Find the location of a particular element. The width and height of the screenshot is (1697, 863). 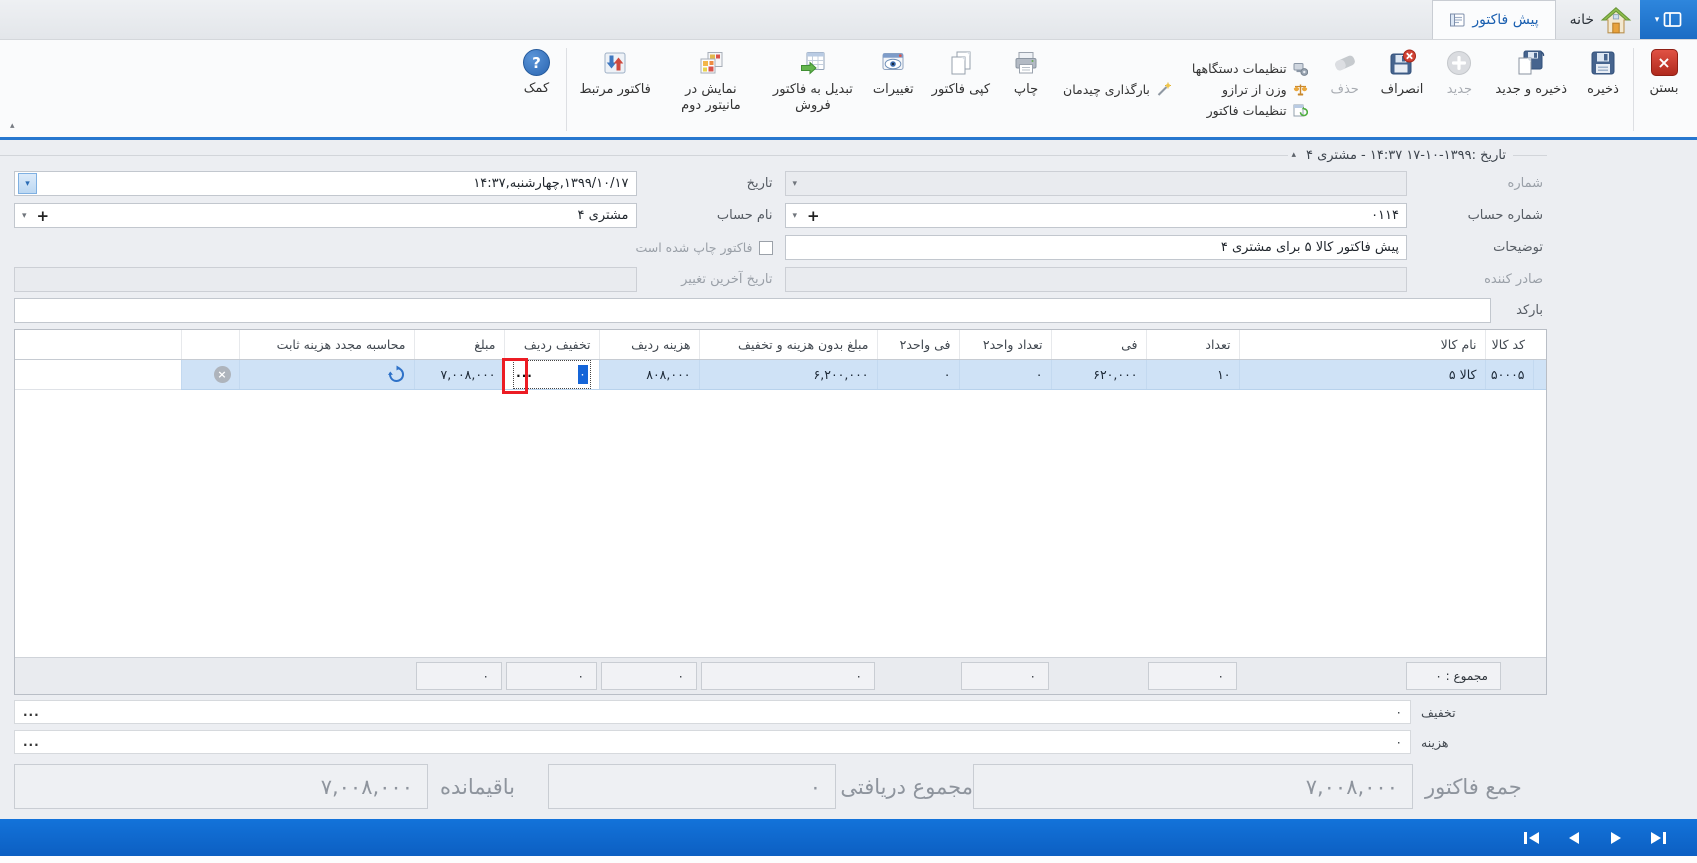

changes-eye-icon is located at coordinates (893, 63).